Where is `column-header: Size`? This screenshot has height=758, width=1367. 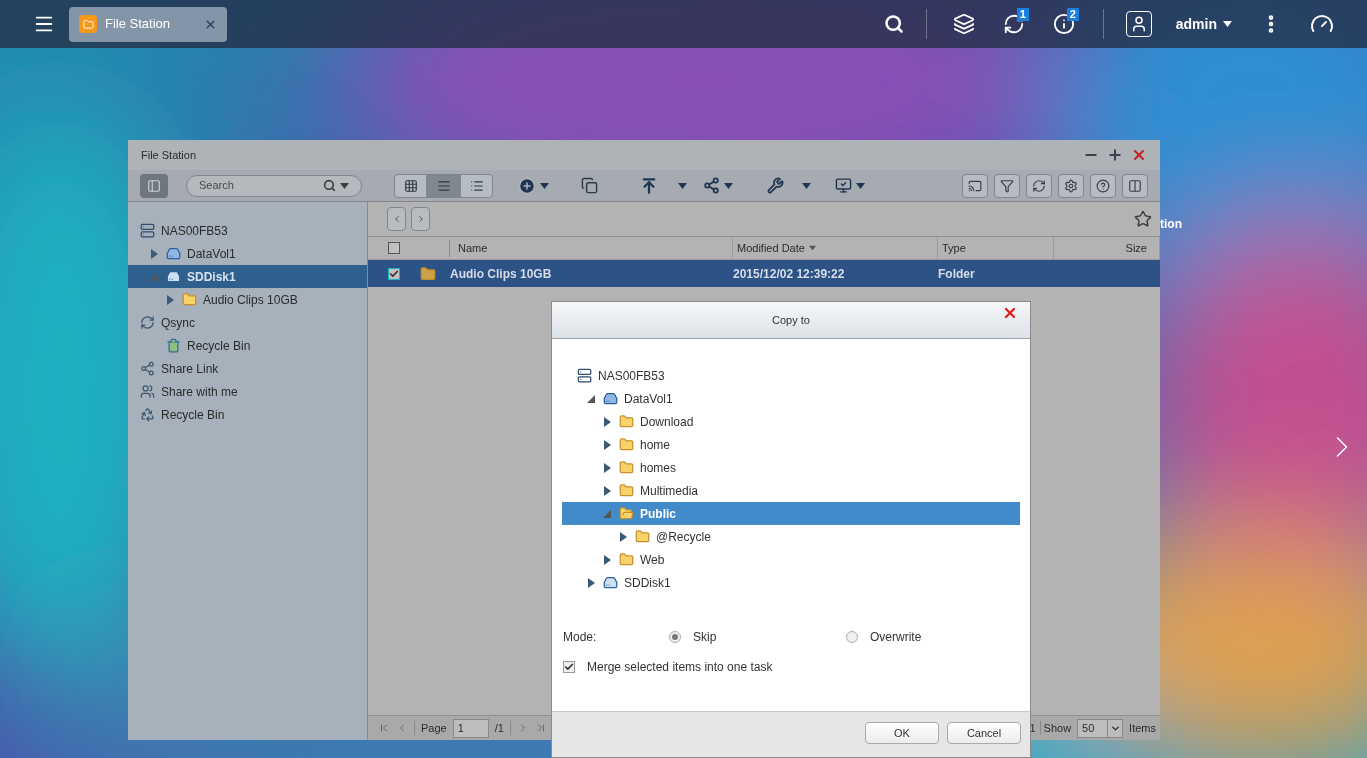 column-header: Size is located at coordinates (1136, 248).